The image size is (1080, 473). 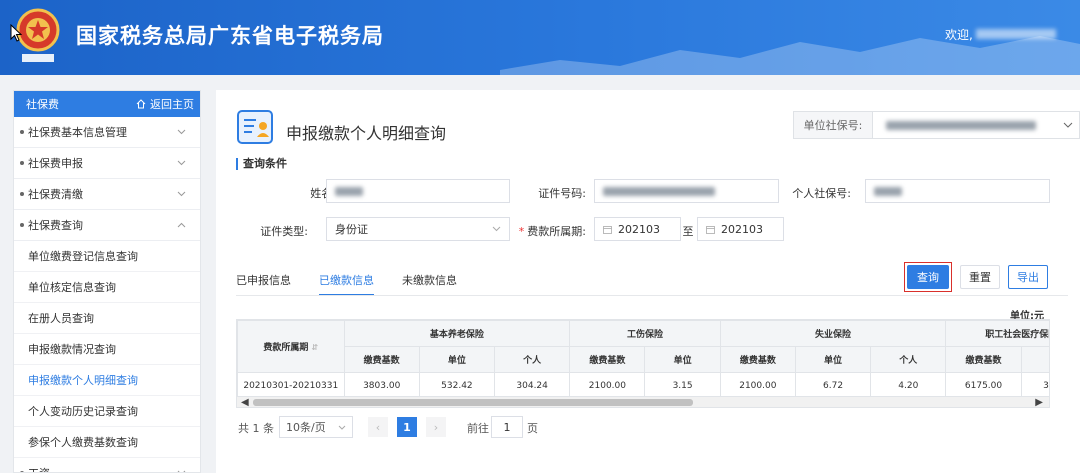 I want to click on sidebar-group-label: 社保费清缴, so click(x=55, y=194).